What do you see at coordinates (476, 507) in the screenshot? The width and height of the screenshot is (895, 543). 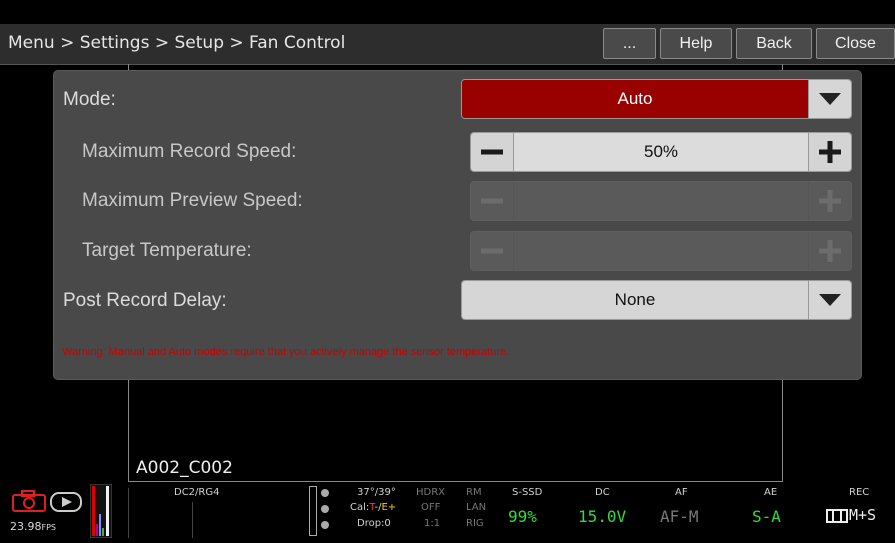 I see `rm-lan: LAN` at bounding box center [476, 507].